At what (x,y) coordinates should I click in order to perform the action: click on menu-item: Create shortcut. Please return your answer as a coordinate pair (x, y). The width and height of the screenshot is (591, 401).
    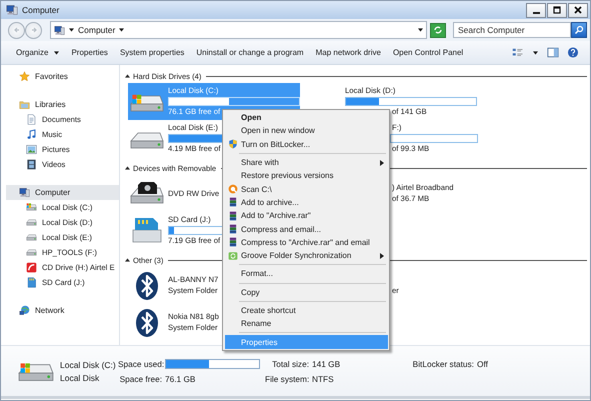
    Looking at the image, I should click on (306, 311).